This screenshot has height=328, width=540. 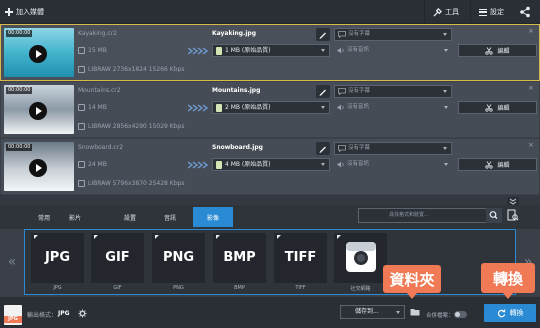 What do you see at coordinates (236, 90) in the screenshot?
I see `output-file-name: Mountains.jpg` at bounding box center [236, 90].